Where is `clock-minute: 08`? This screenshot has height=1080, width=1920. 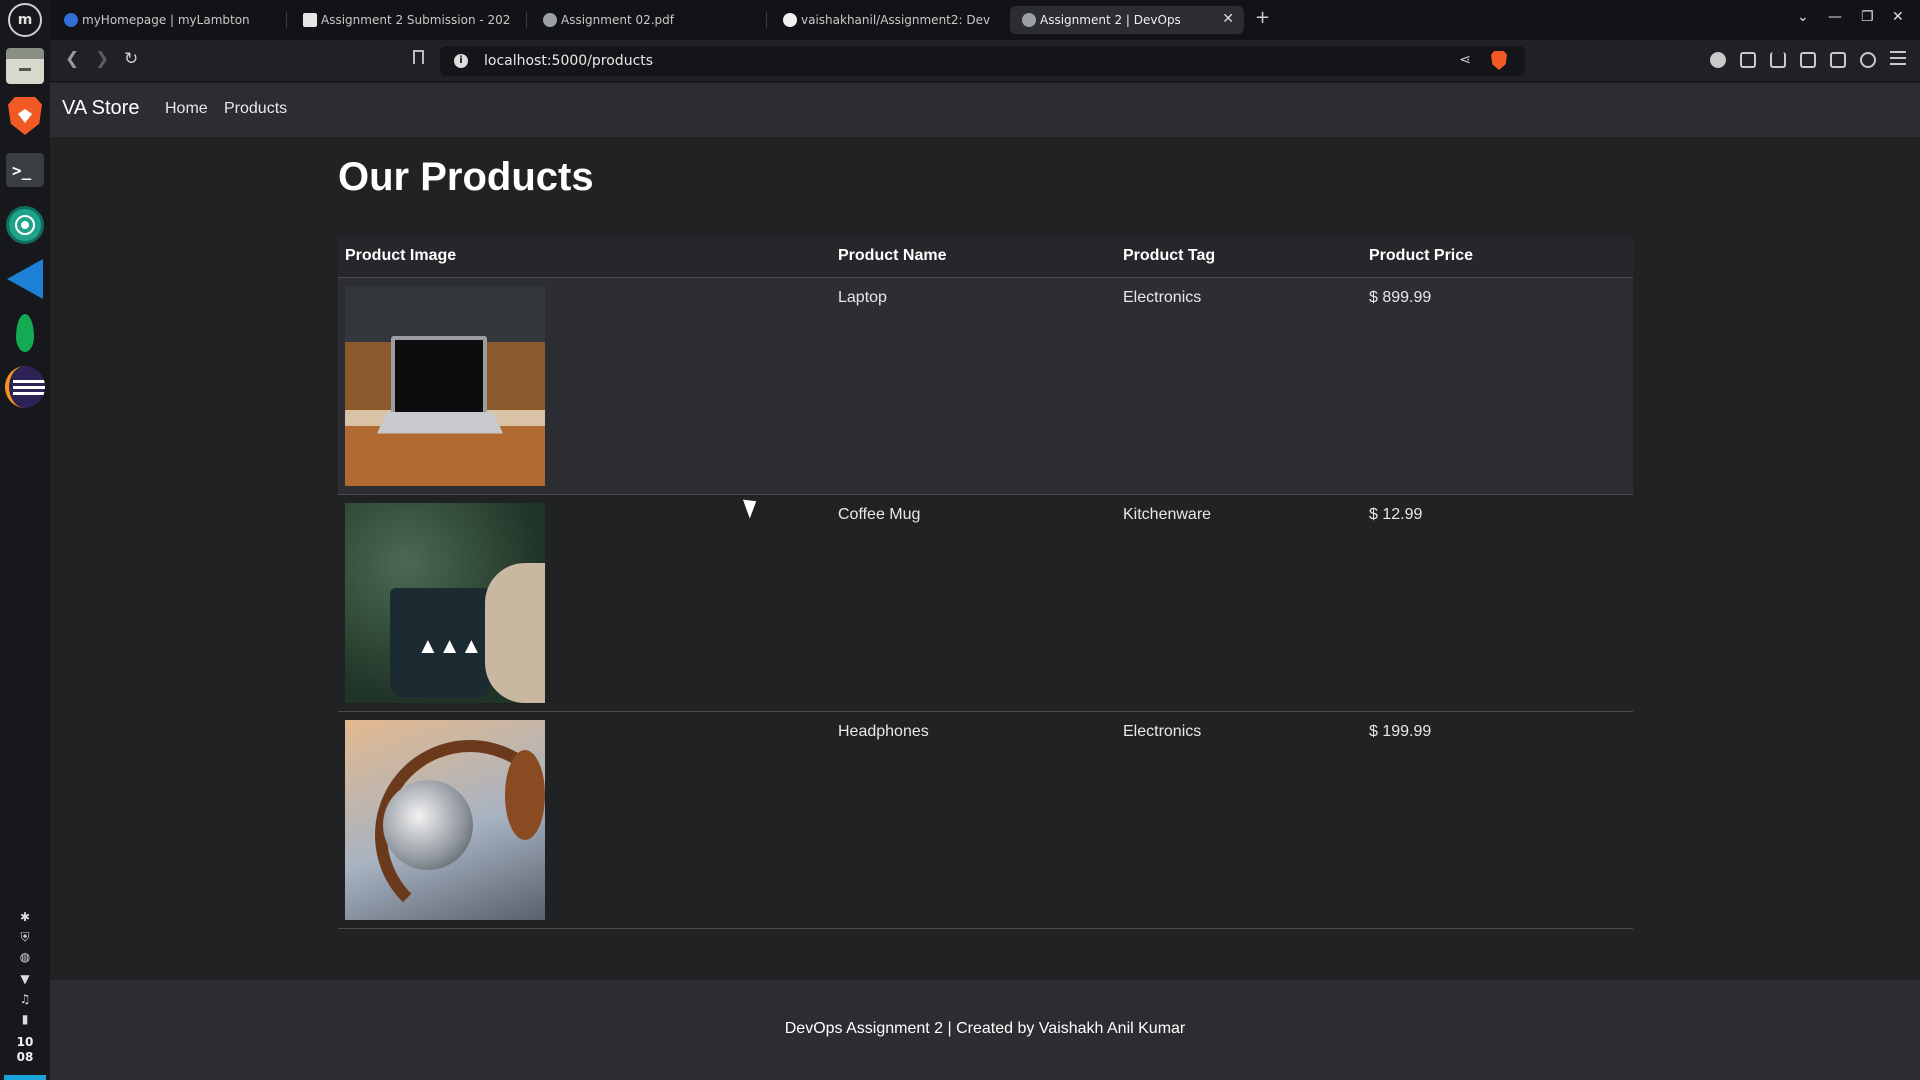
clock-minute: 08 is located at coordinates (25, 1057).